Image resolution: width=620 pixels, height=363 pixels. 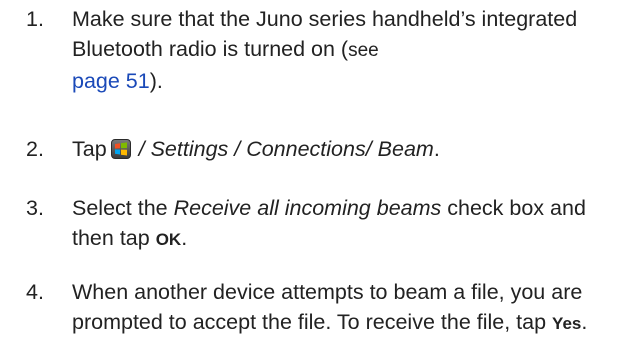 What do you see at coordinates (156, 81) in the screenshot?
I see `step-text-part: ).` at bounding box center [156, 81].